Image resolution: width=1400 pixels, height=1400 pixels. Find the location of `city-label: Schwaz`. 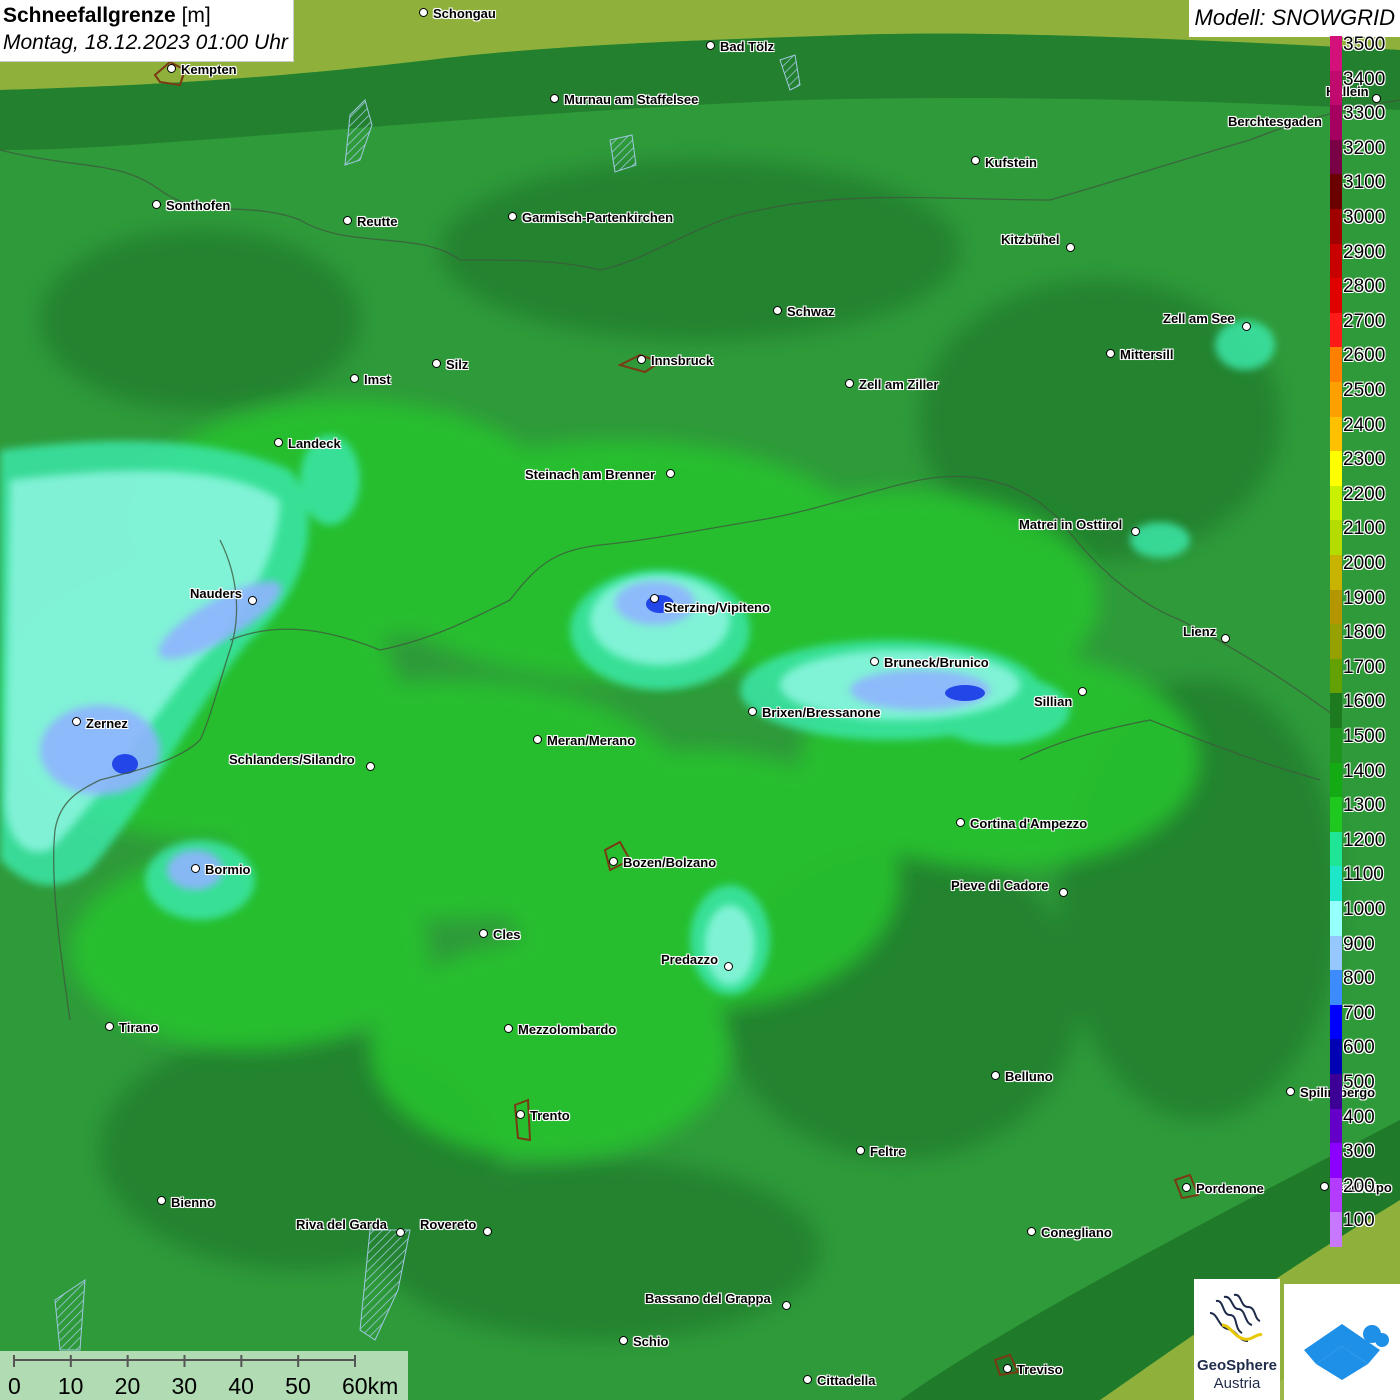

city-label: Schwaz is located at coordinates (811, 311).